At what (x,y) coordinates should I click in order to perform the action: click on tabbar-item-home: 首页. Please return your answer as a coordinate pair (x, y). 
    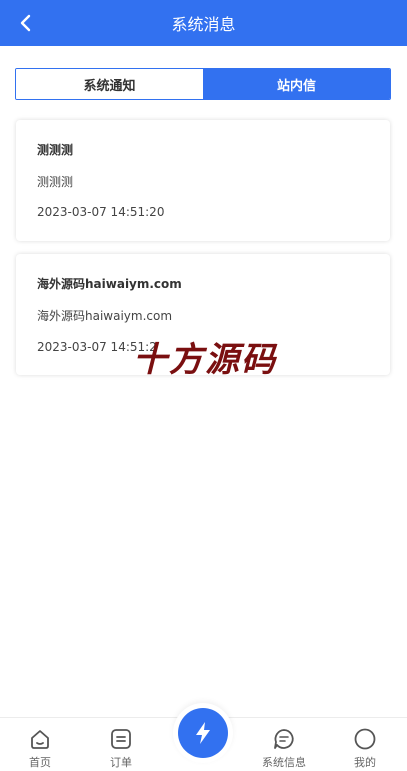
    Looking at the image, I should click on (40, 744).